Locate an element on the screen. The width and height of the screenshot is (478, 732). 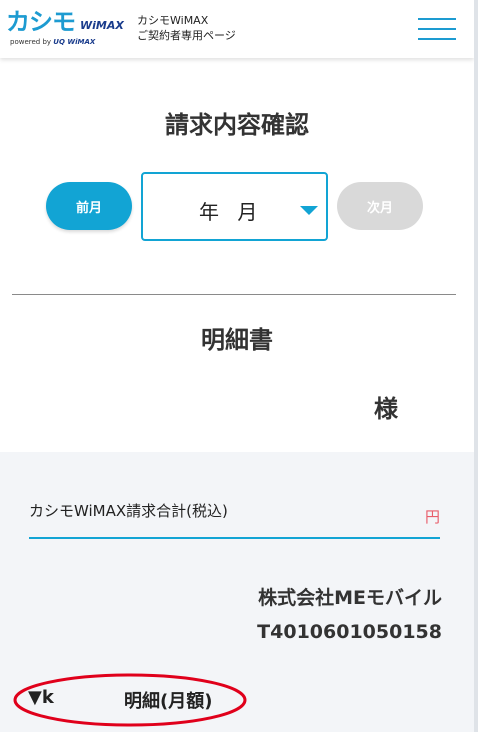
detail-toggle-mark: ▼k is located at coordinates (41, 697).